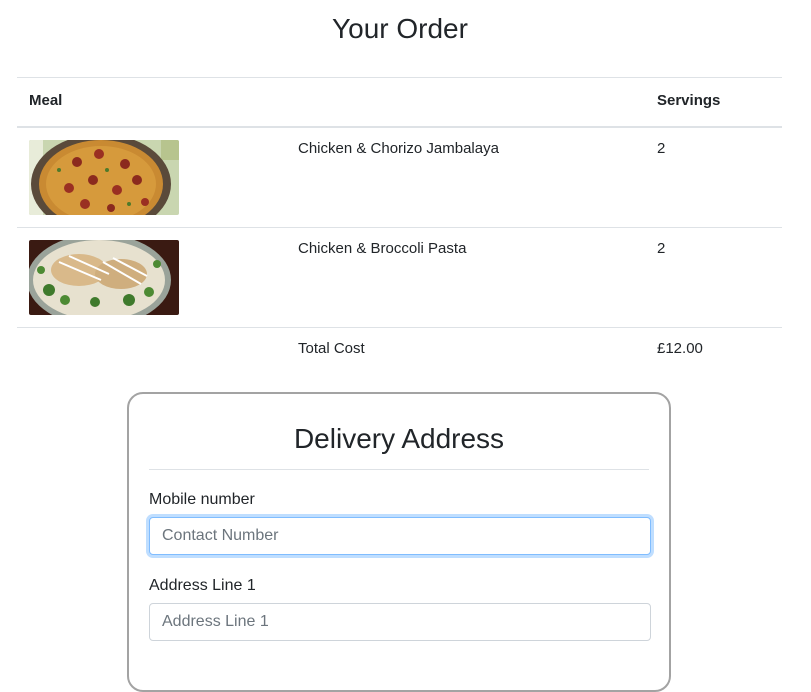 The image size is (811, 692). What do you see at coordinates (202, 499) in the screenshot?
I see `mobile-number-label: Mobile number` at bounding box center [202, 499].